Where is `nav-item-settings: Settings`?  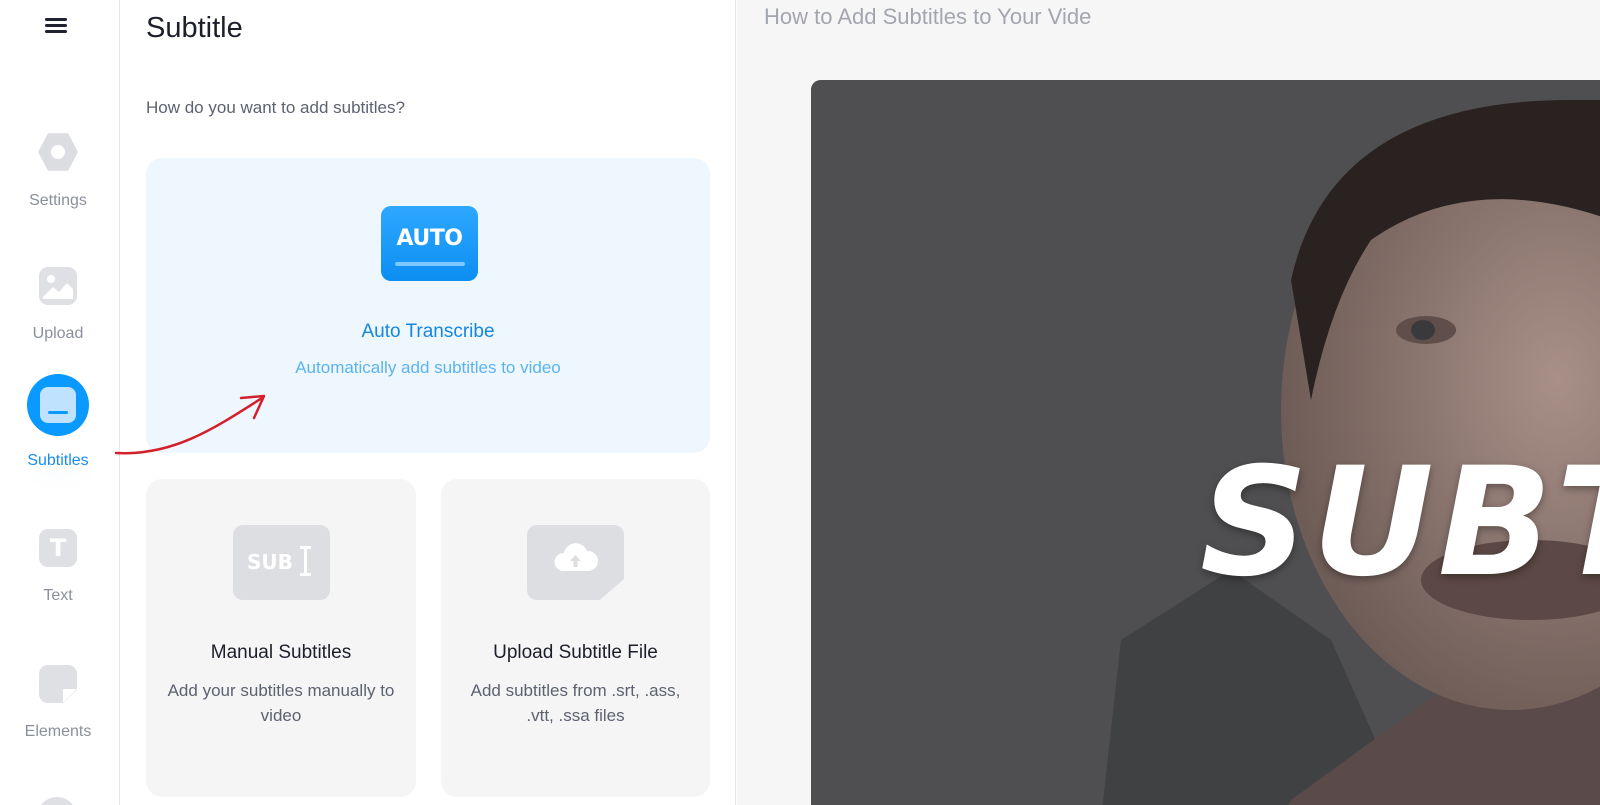
nav-item-settings: Settings is located at coordinates (58, 163).